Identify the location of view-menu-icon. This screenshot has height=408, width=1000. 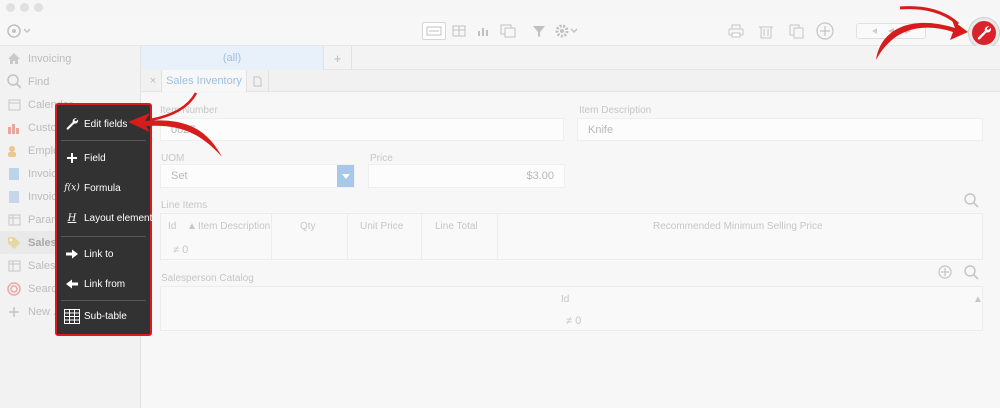
(19, 31).